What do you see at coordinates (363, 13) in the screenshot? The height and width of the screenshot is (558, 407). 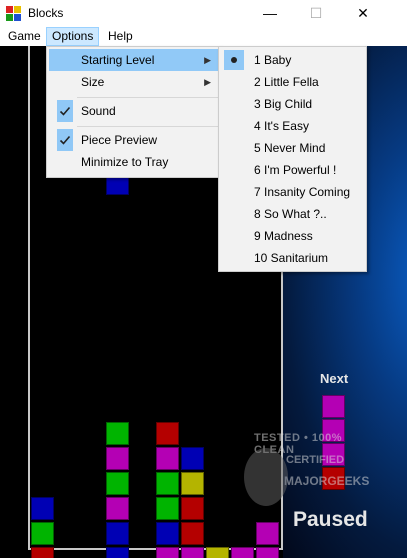 I see `close-button: ✕` at bounding box center [363, 13].